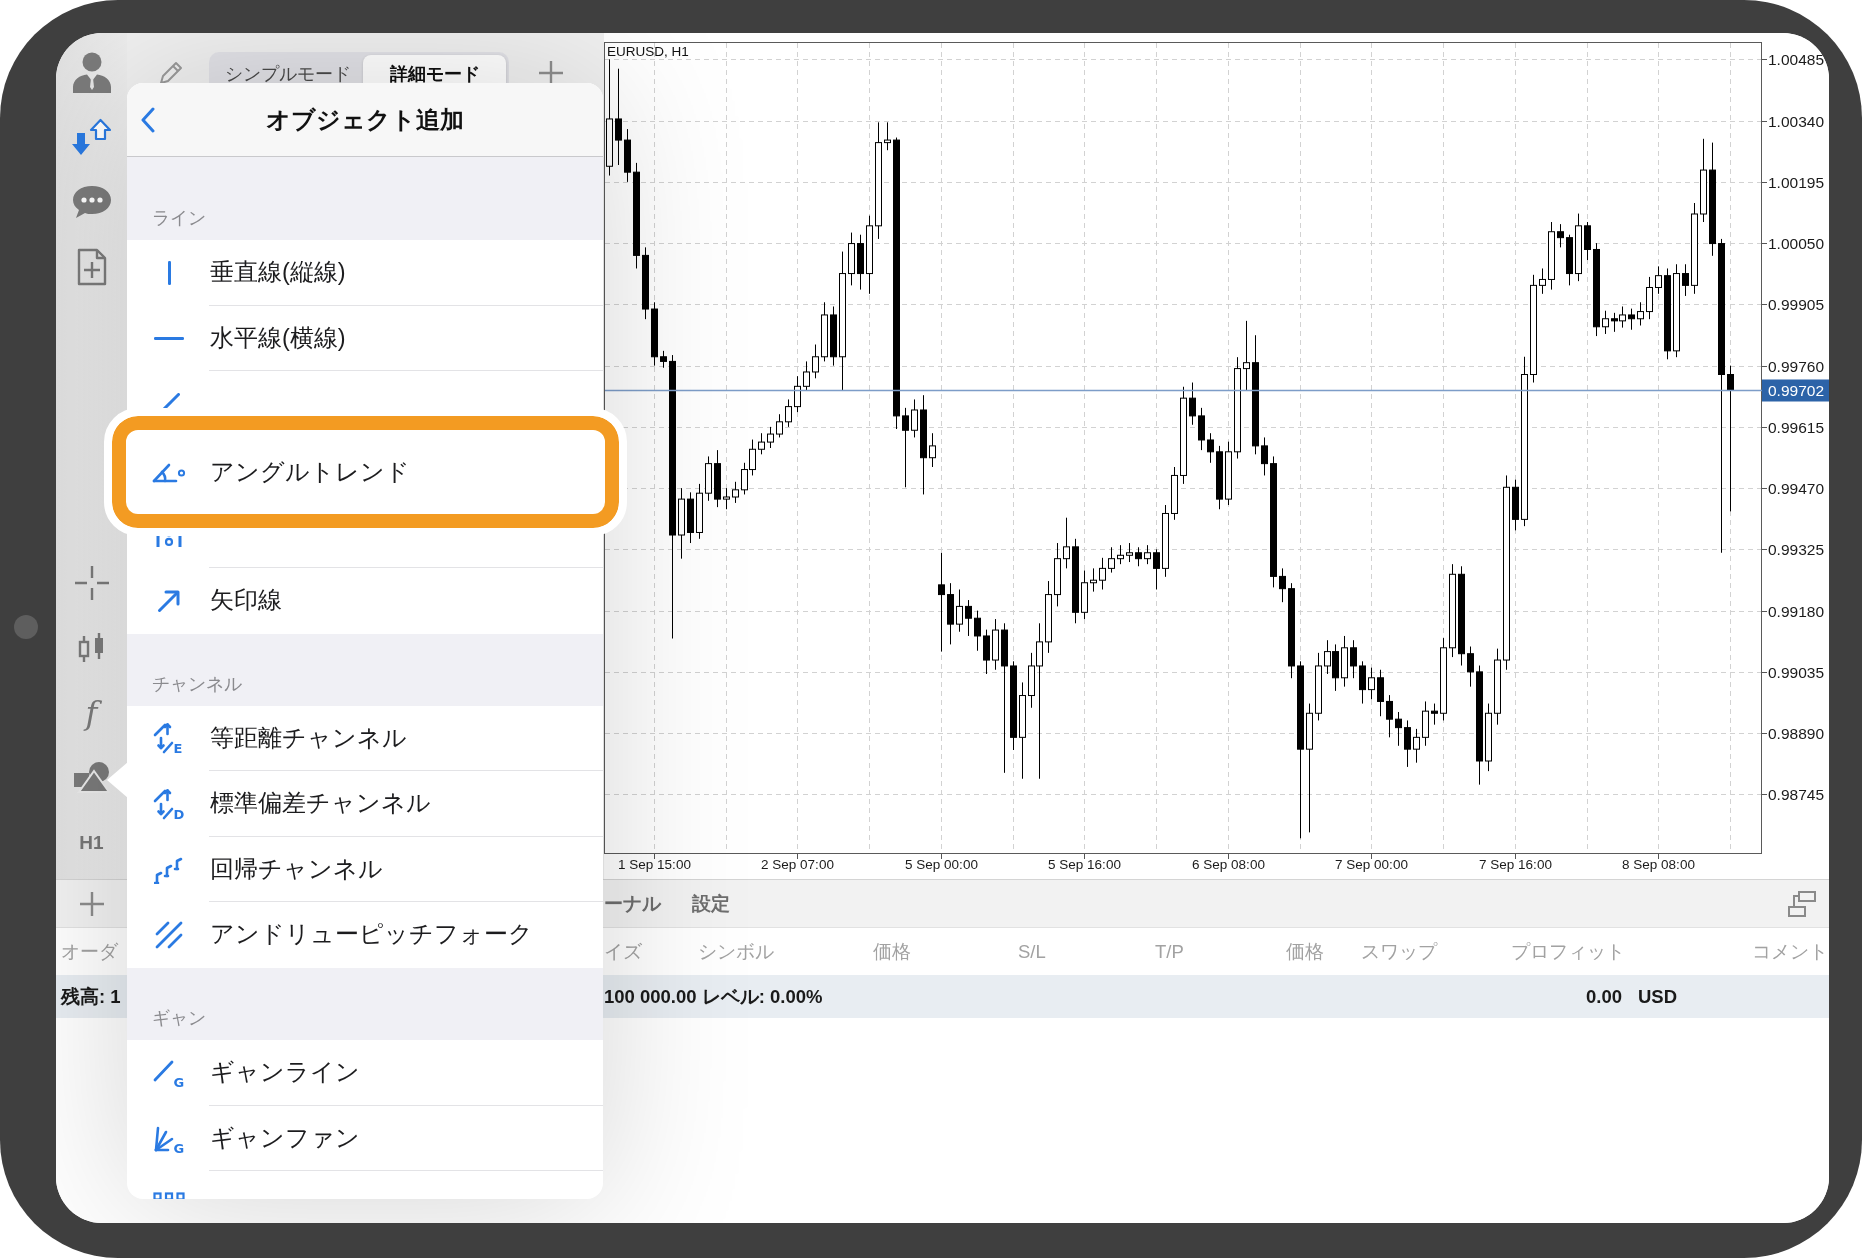 This screenshot has width=1862, height=1258. I want to click on time-axis-label: 5 Sep 16:00, so click(1084, 864).